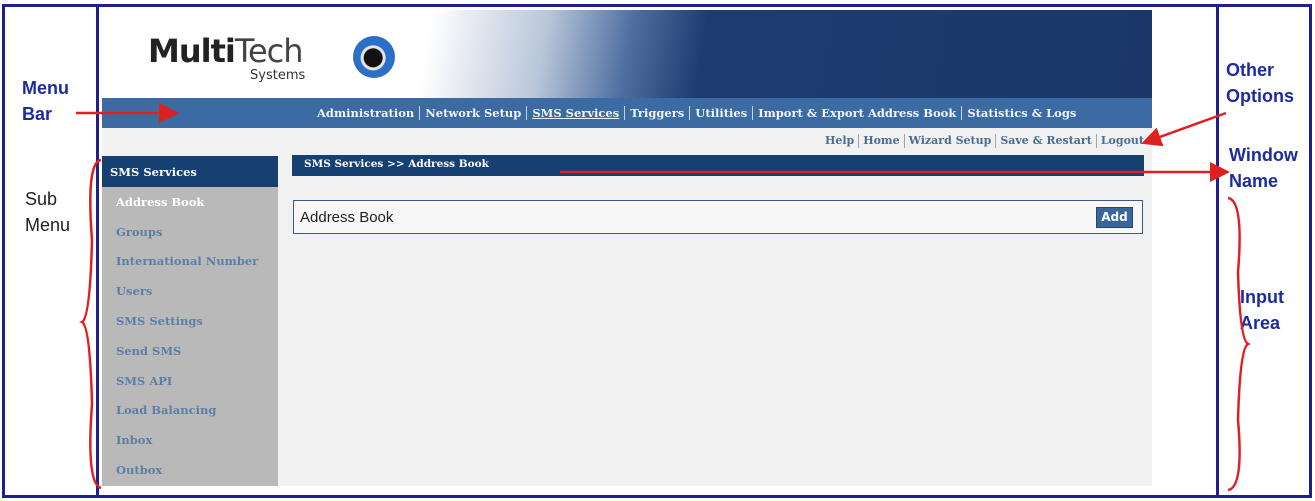 This screenshot has height=501, width=1315. What do you see at coordinates (1260, 96) in the screenshot?
I see `annotation-other-options-line2: Options` at bounding box center [1260, 96].